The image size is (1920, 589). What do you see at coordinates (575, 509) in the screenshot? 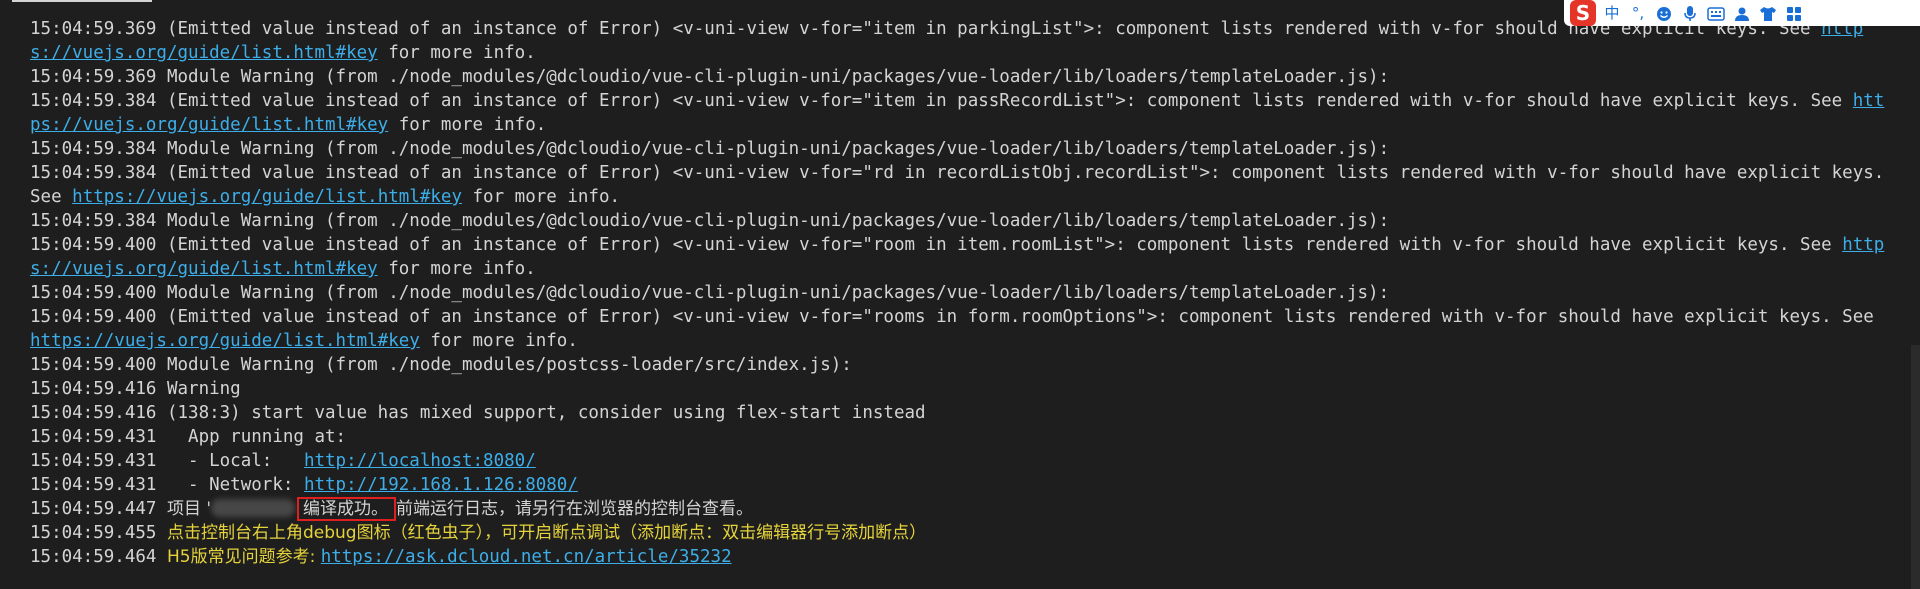
I see `log-text: 前端运行日志，请另行在浏览器的控制台查看。` at bounding box center [575, 509].